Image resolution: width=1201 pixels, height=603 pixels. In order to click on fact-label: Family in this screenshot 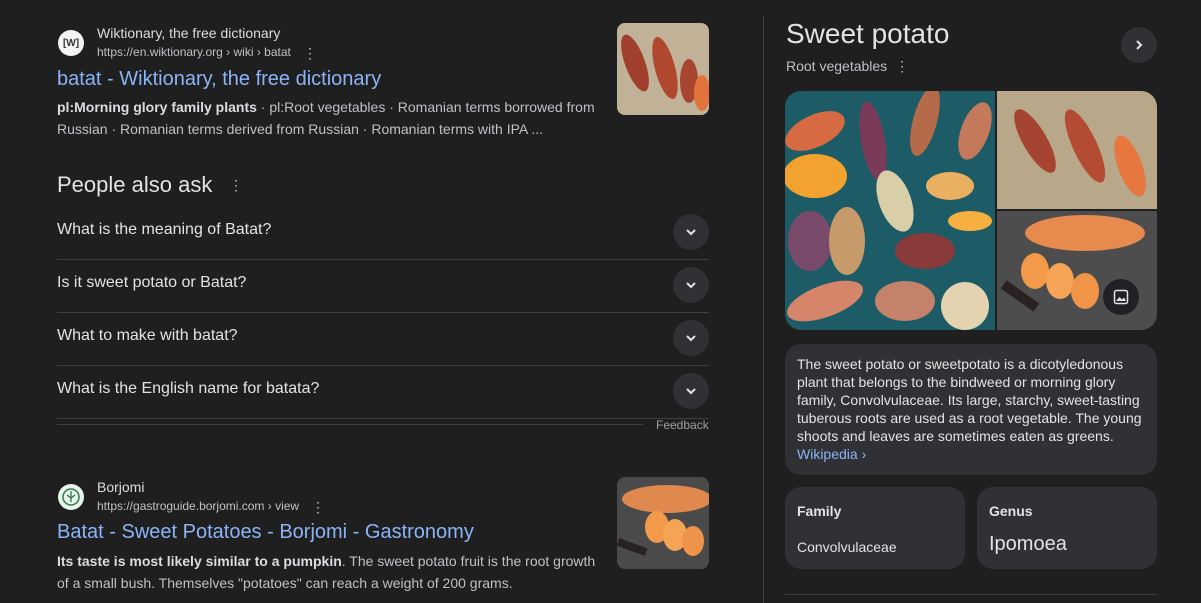, I will do `click(819, 511)`.